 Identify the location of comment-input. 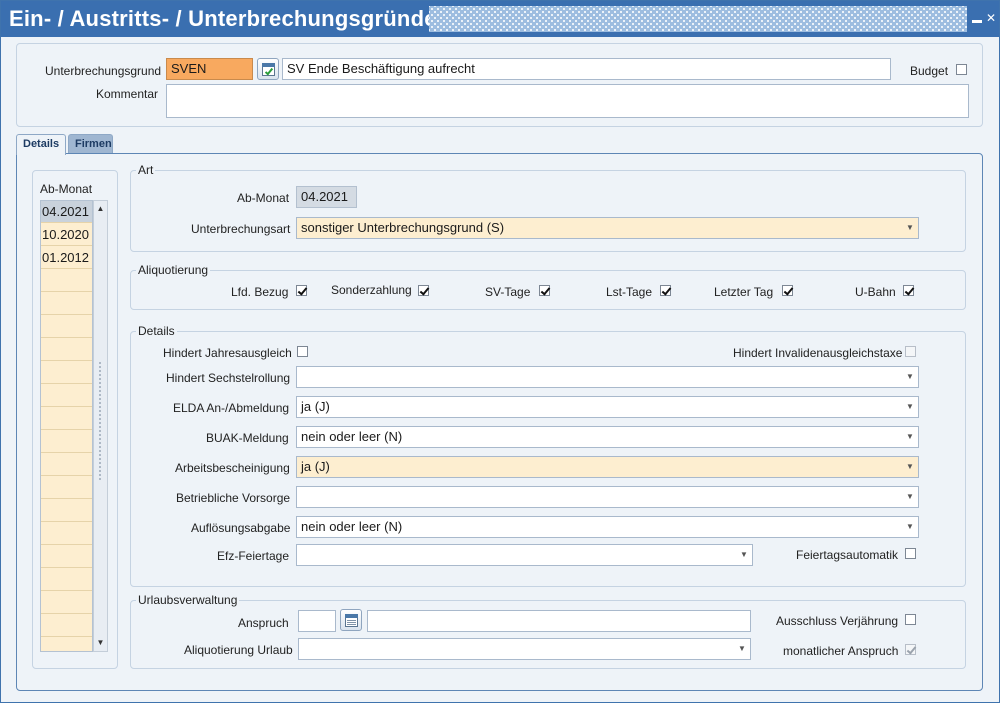
(567, 101).